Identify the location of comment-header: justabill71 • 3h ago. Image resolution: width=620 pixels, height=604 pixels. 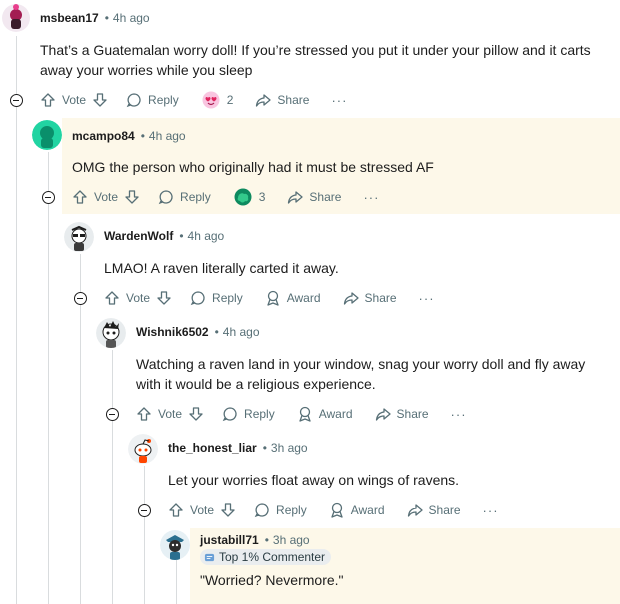
(255, 540).